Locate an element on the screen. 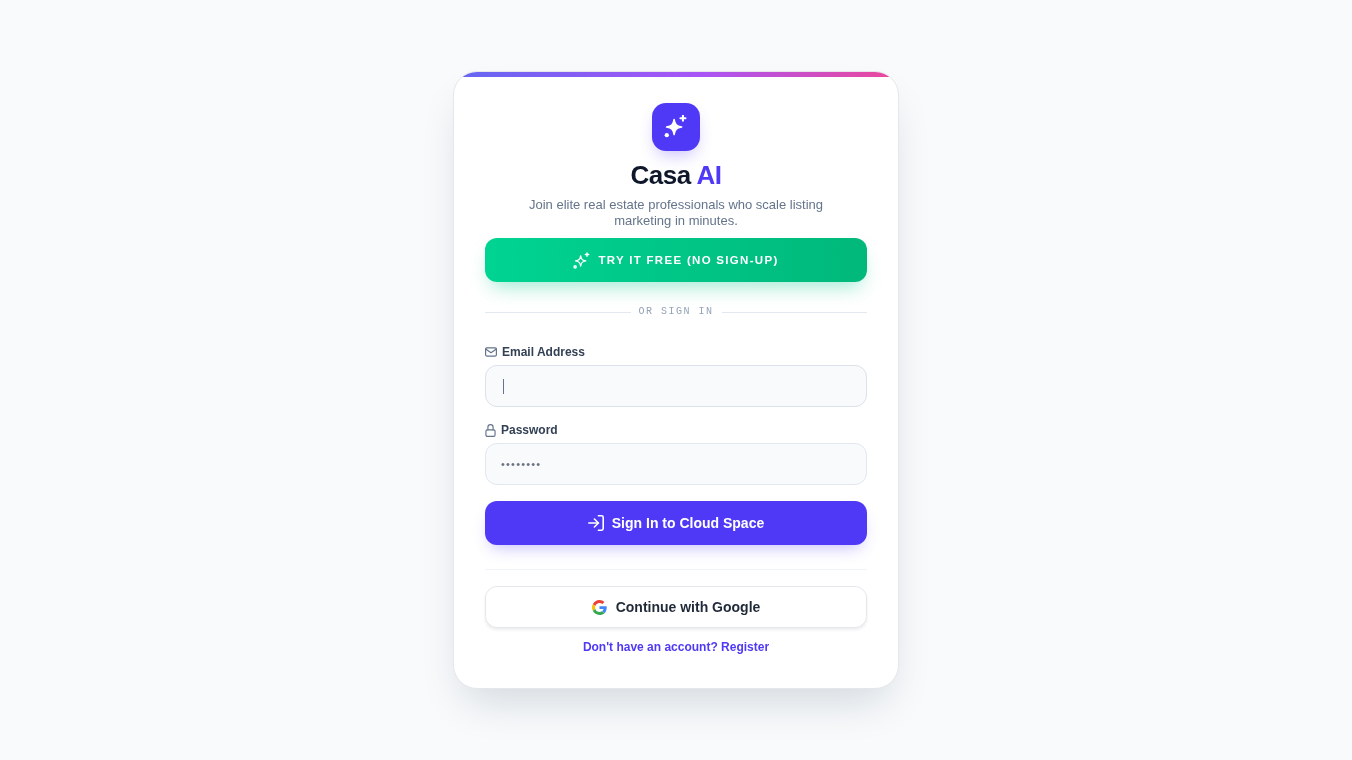  sign-in-arrow-icon is located at coordinates (595, 523).